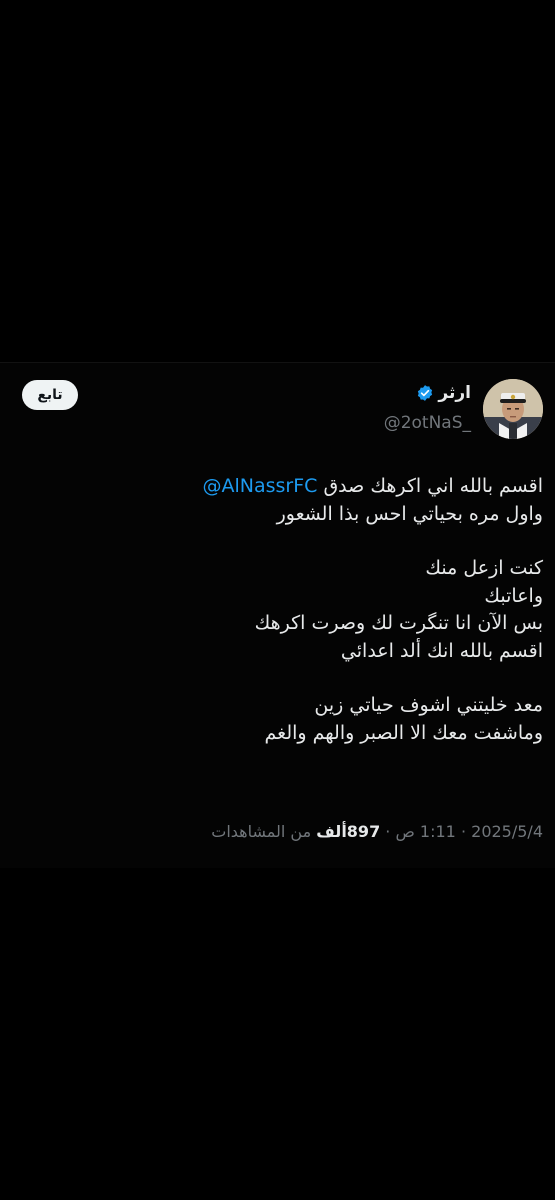 This screenshot has width=555, height=1200. Describe the element at coordinates (398, 623) in the screenshot. I see `tweet-line-5: بس الآن انا تنگرت لك وصرت اكرهك` at that location.